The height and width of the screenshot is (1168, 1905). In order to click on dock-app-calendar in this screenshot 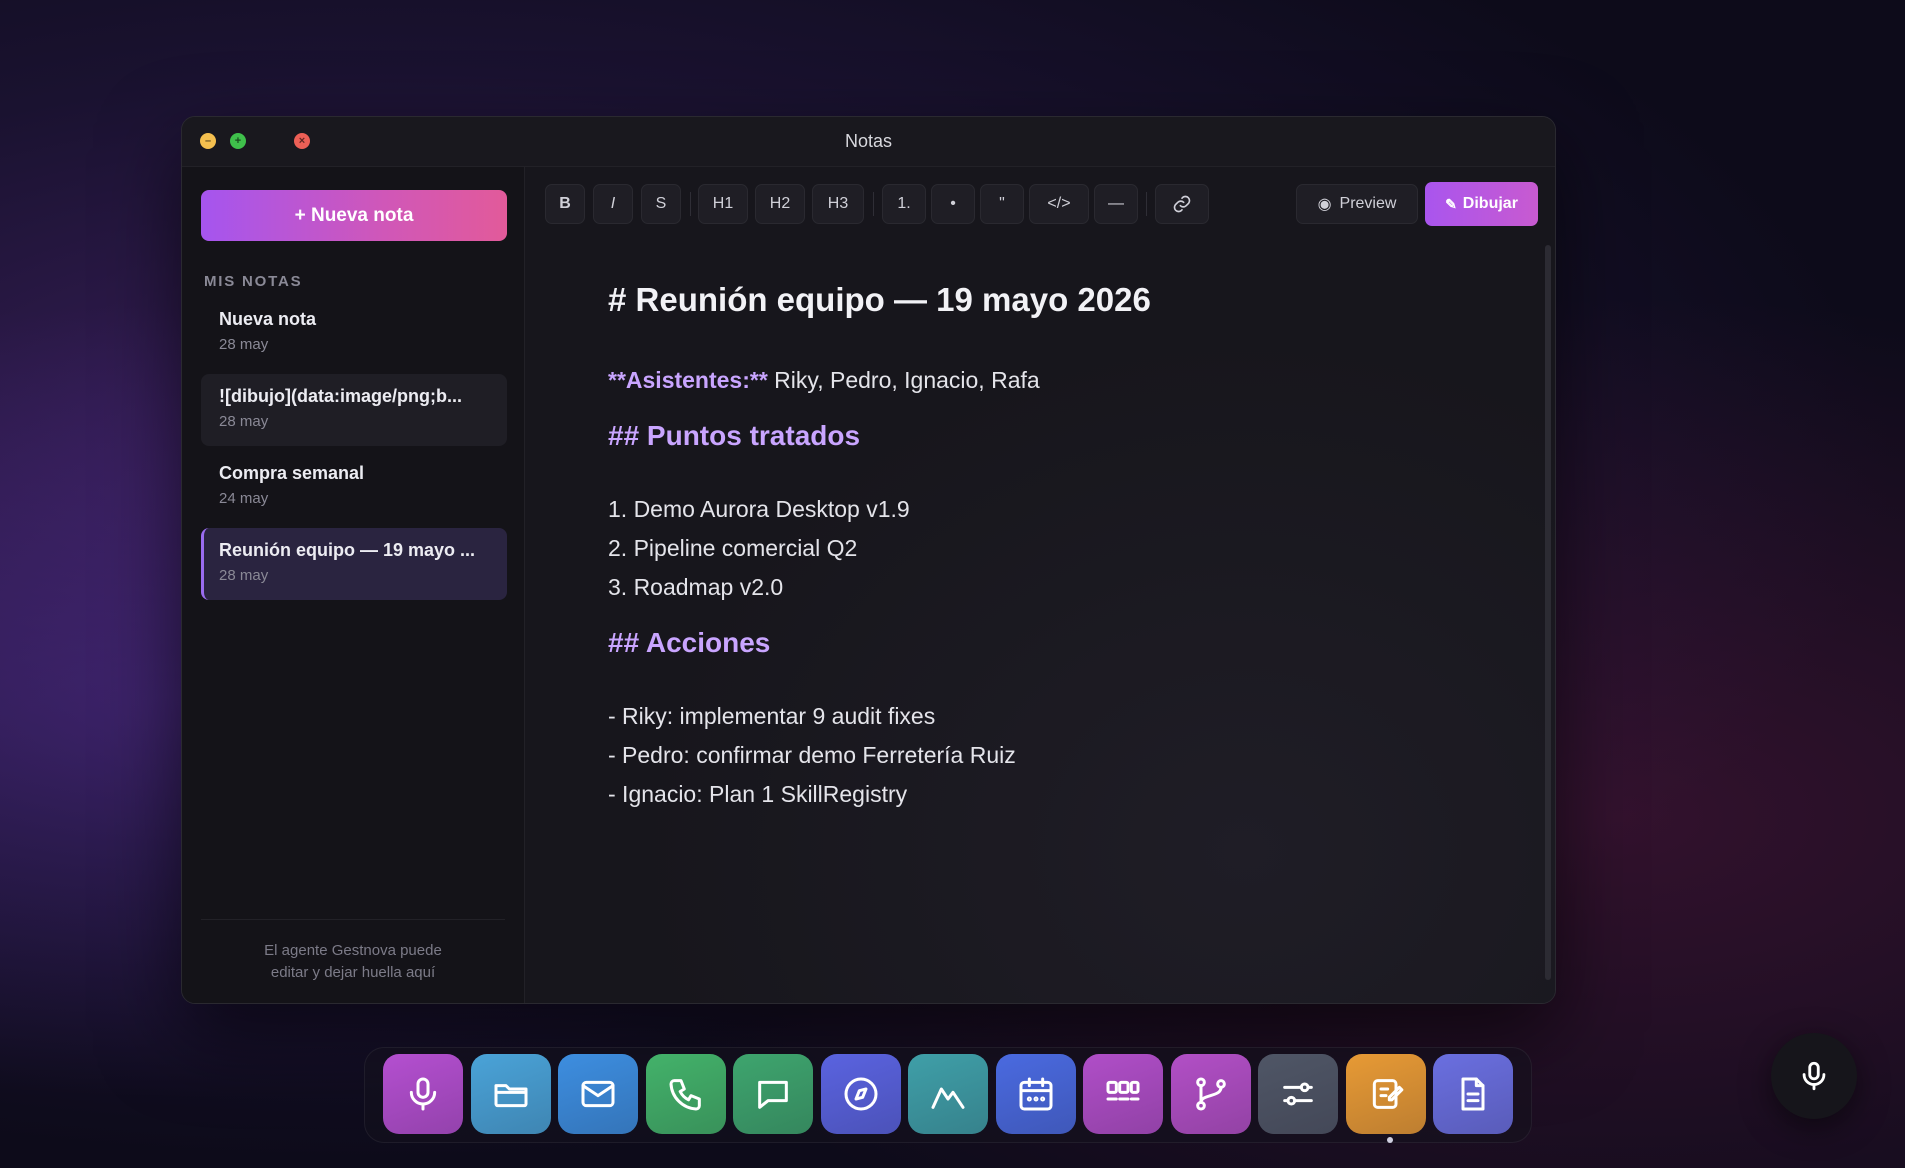, I will do `click(1035, 1094)`.